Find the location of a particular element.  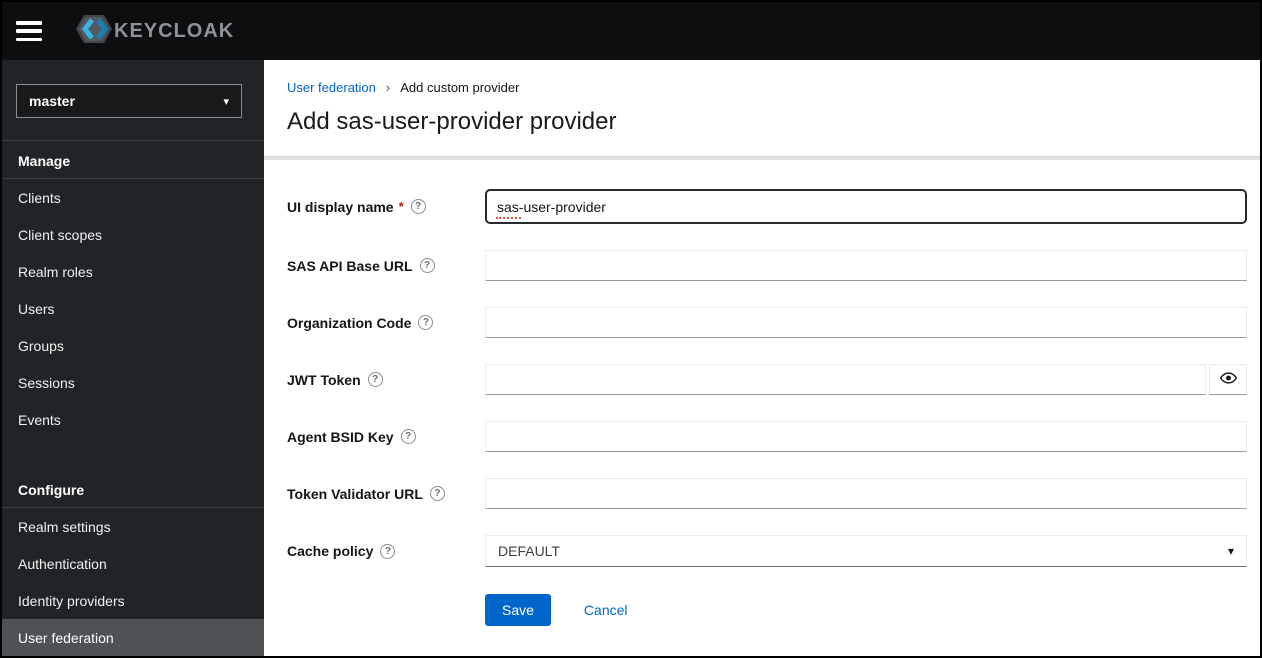

form-row-sas-api-base-url: SAS API Base URL ? is located at coordinates (767, 265).